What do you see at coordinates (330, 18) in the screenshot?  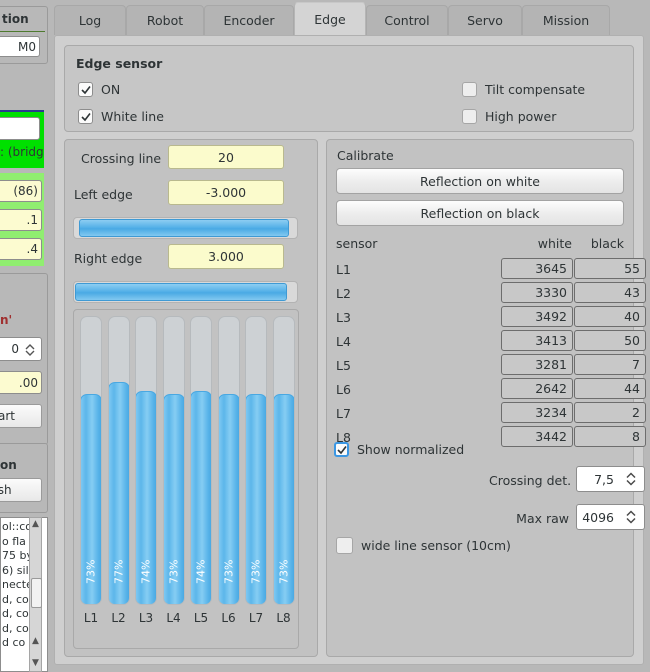 I see `tab-edge: Edge` at bounding box center [330, 18].